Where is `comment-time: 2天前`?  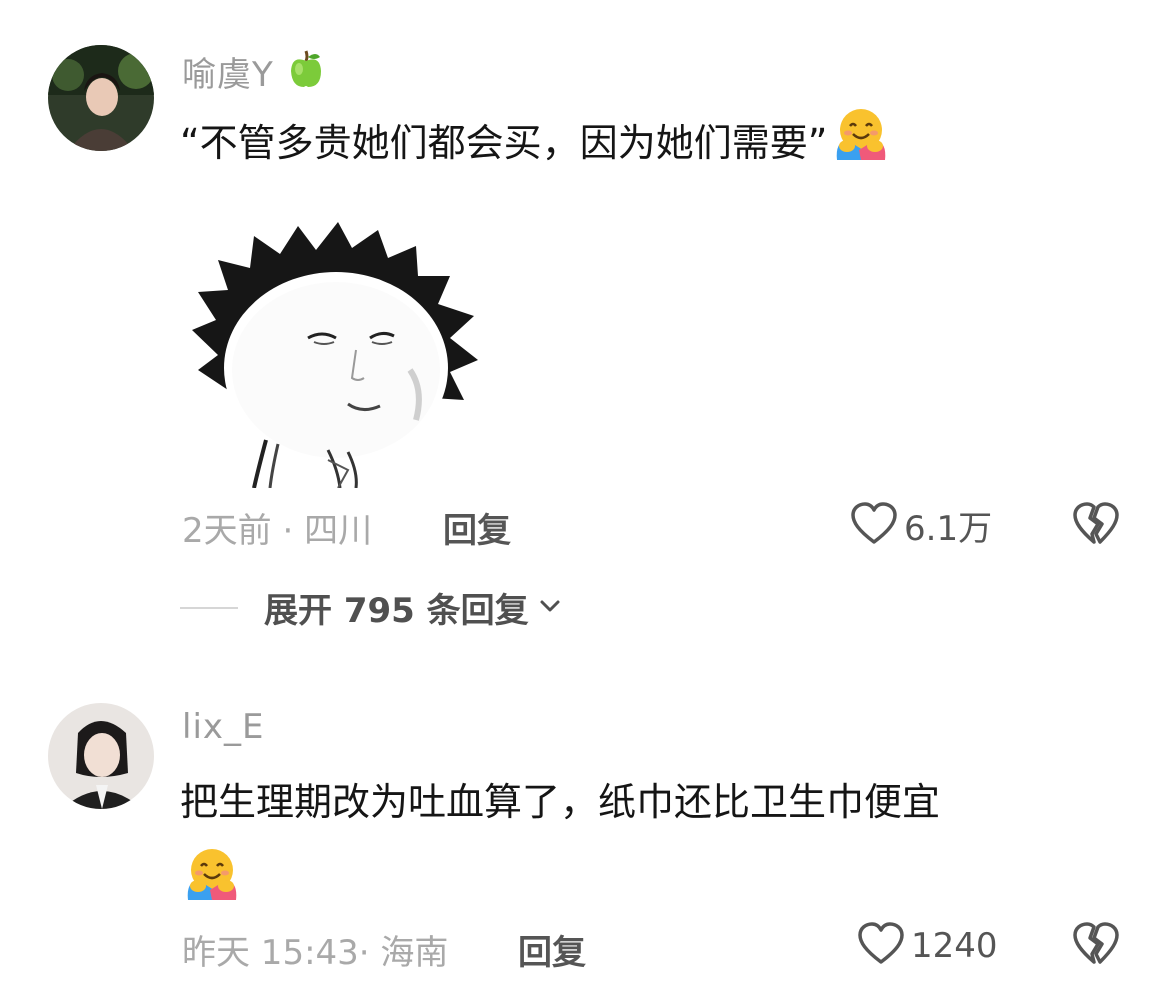
comment-time: 2天前 is located at coordinates (227, 531).